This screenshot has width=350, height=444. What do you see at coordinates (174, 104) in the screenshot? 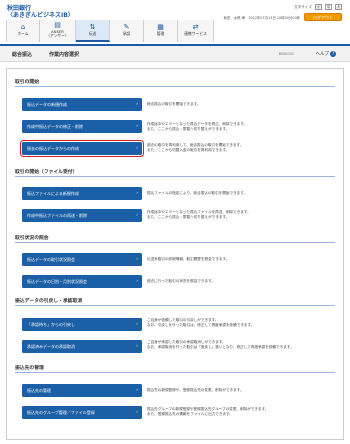
I see `item-description: 総合振込の取引を開始できます。` at bounding box center [174, 104].